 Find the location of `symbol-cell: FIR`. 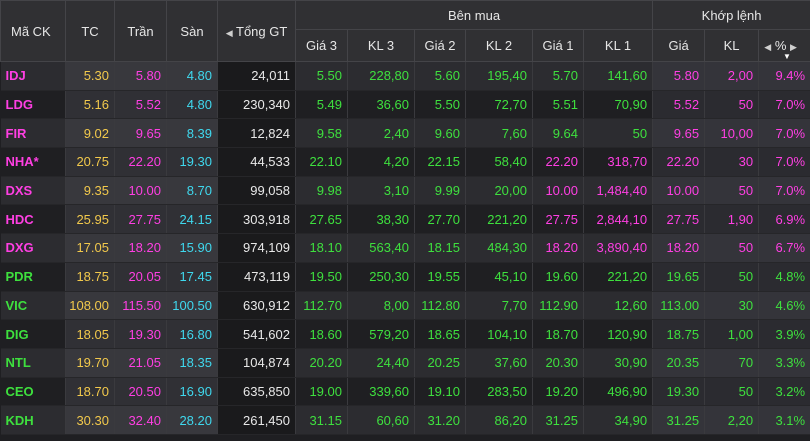

symbol-cell: FIR is located at coordinates (33, 133).